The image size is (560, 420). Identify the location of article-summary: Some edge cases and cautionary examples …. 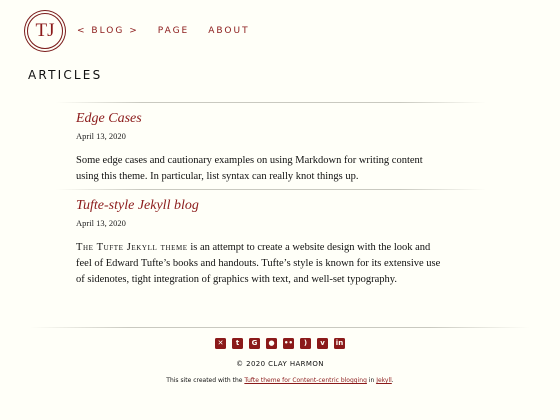
(249, 168).